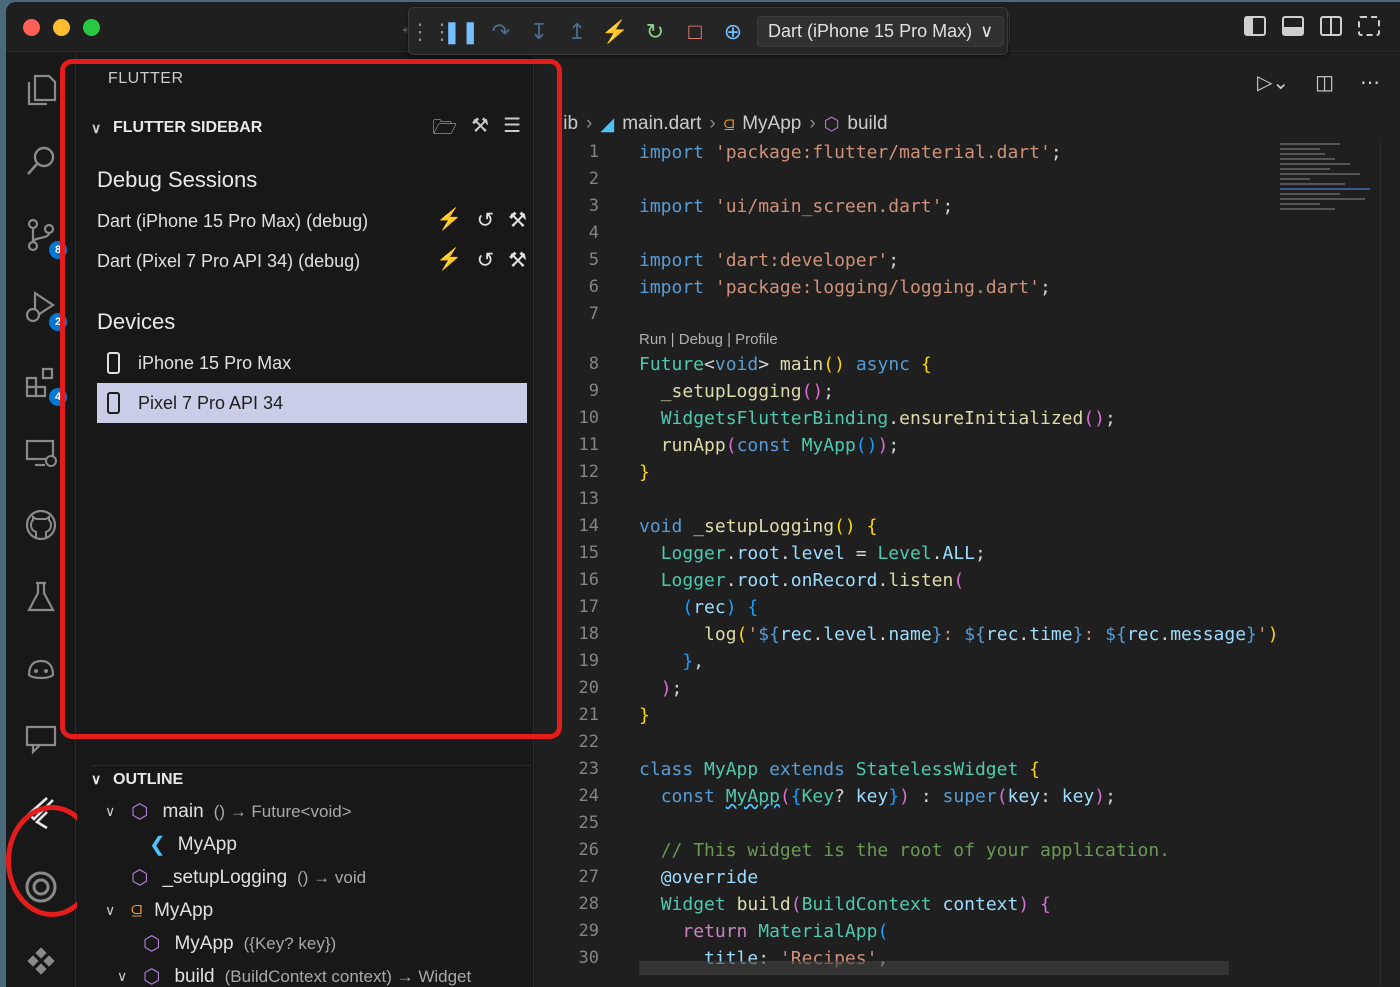 Image resolution: width=1400 pixels, height=987 pixels. What do you see at coordinates (1331, 26) in the screenshot?
I see `toggle-secondary-sidebar-icon` at bounding box center [1331, 26].